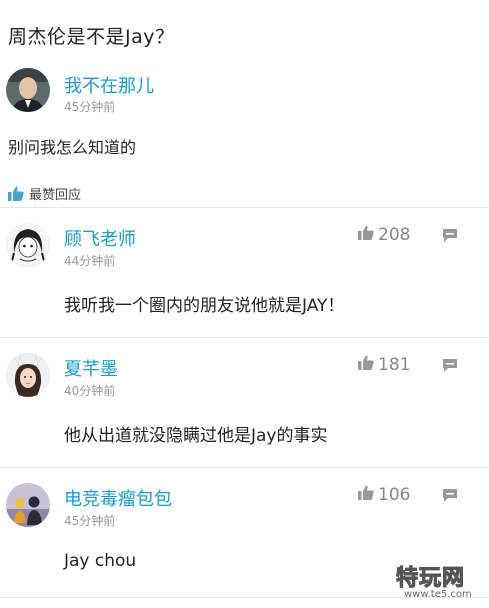 The width and height of the screenshot is (489, 608). What do you see at coordinates (91, 35) in the screenshot?
I see `question-title: 周杰伦是不是Jay？` at bounding box center [91, 35].